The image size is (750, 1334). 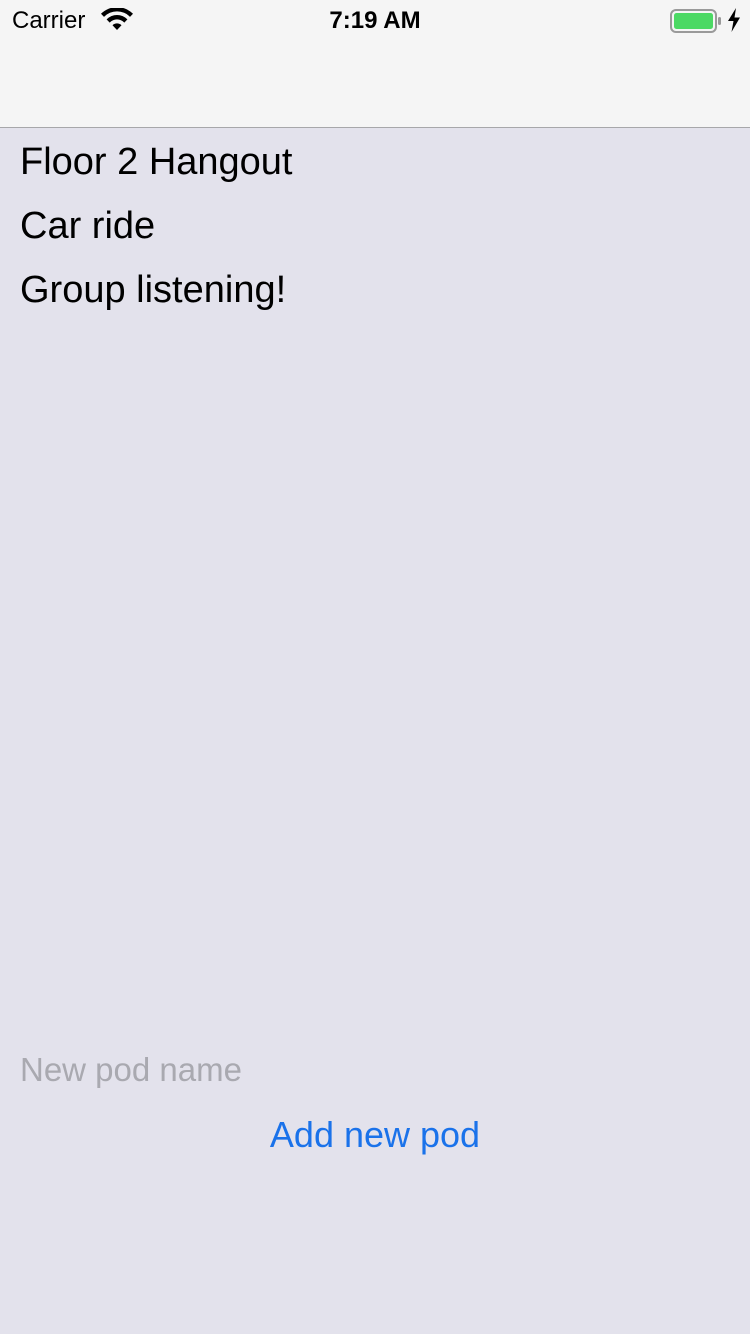 I want to click on new-pod-name-input, so click(x=370, y=1070).